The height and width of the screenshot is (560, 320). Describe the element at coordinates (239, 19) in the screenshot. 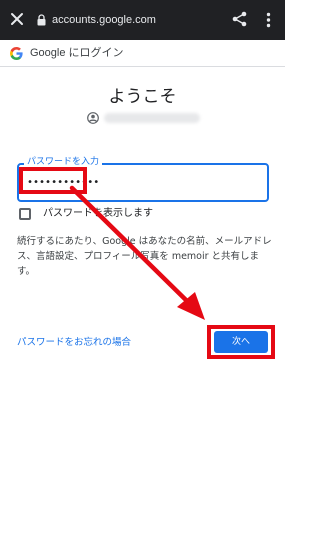

I see `share-icon` at that location.